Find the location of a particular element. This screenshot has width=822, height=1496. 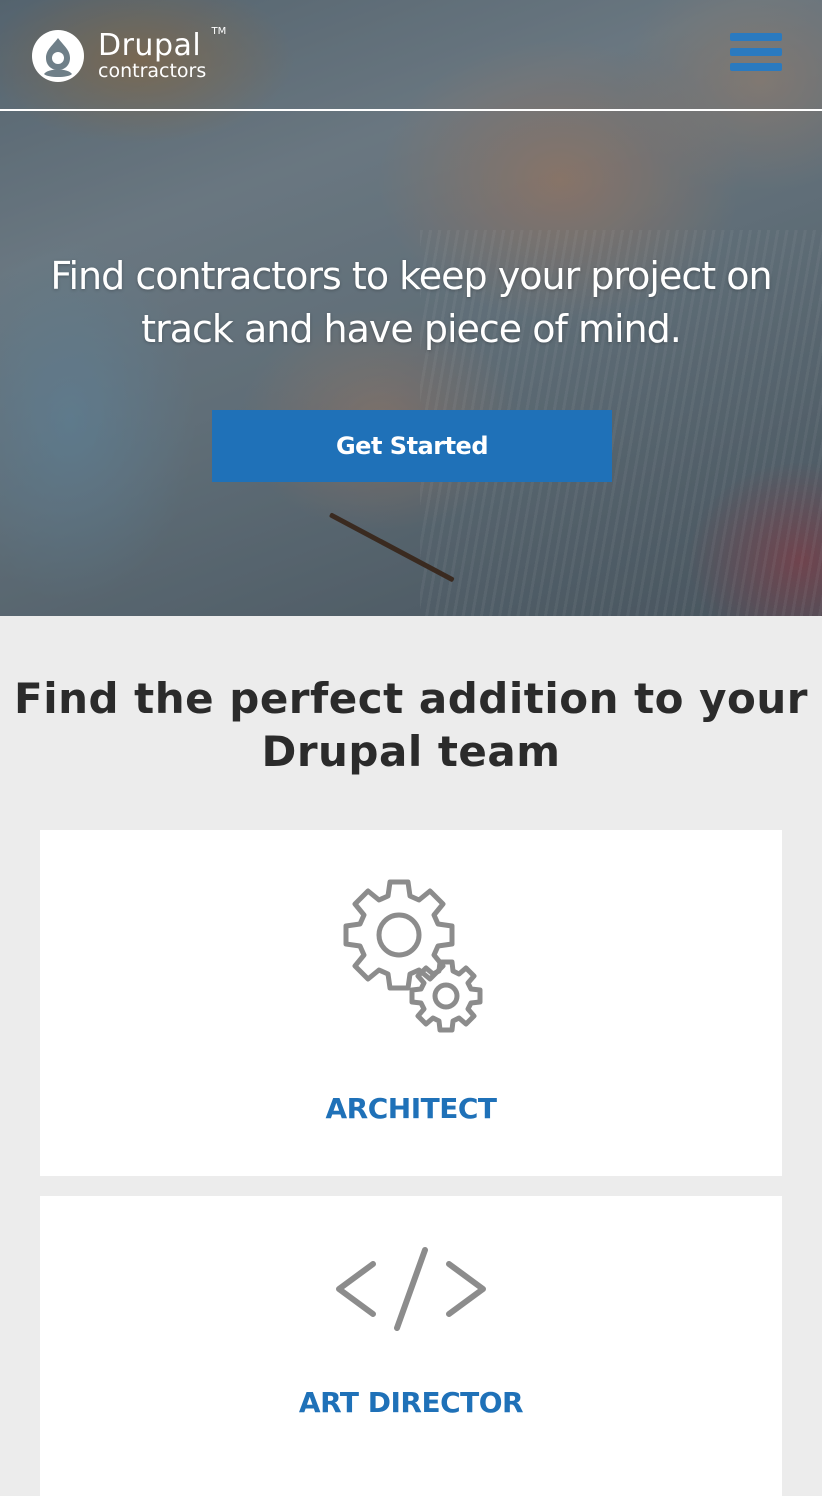

role-card-label: ART DIRECTOR is located at coordinates (411, 1402).